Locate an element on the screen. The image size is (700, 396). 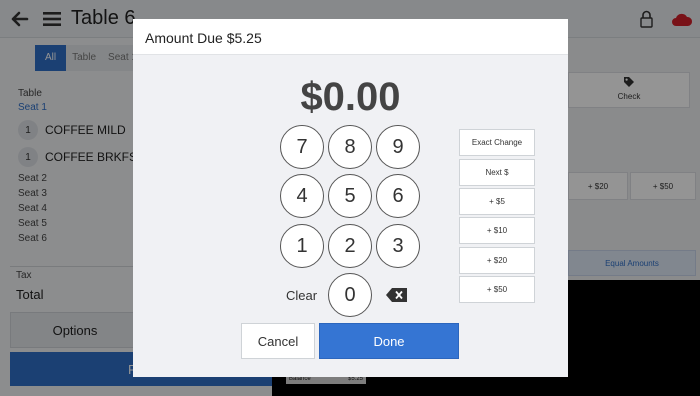
dialog-title: Amount Due $5.25 is located at coordinates (203, 38).